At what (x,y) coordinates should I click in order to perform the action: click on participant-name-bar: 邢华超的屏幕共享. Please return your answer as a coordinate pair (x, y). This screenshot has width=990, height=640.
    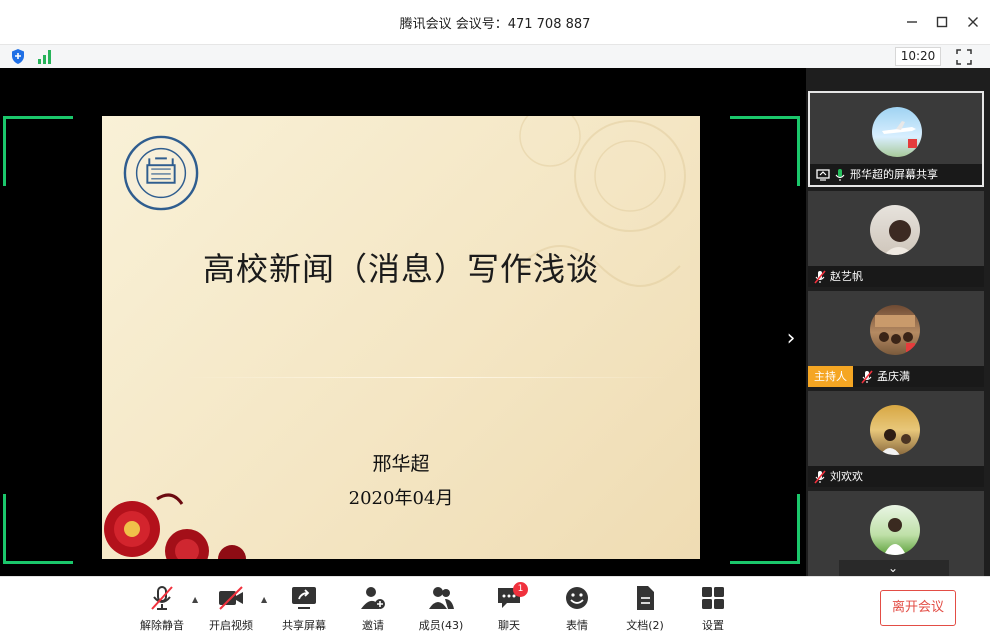
    Looking at the image, I should click on (896, 174).